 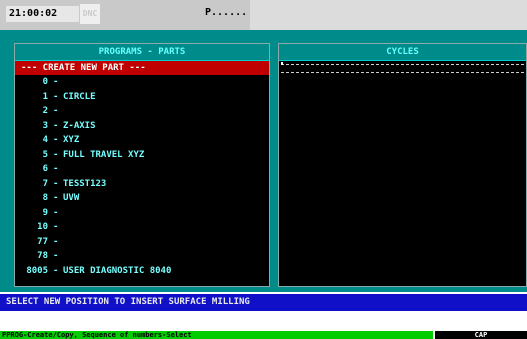 I want to click on part-number: 6, so click(x=45, y=169).